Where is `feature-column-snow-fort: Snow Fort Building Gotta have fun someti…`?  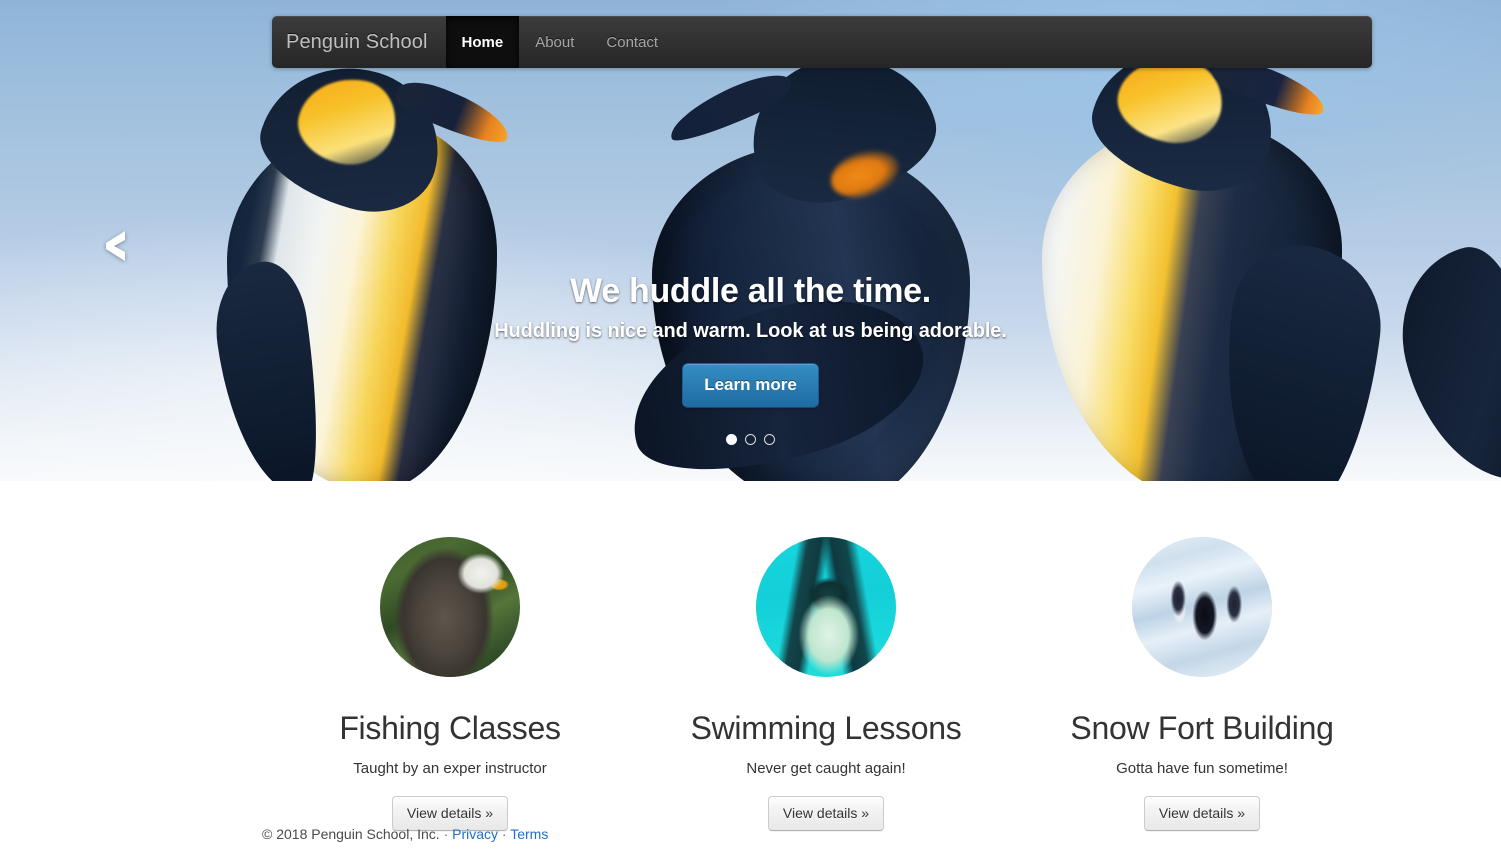
feature-column-snow-fort: Snow Fort Building Gotta have fun someti… is located at coordinates (1202, 656).